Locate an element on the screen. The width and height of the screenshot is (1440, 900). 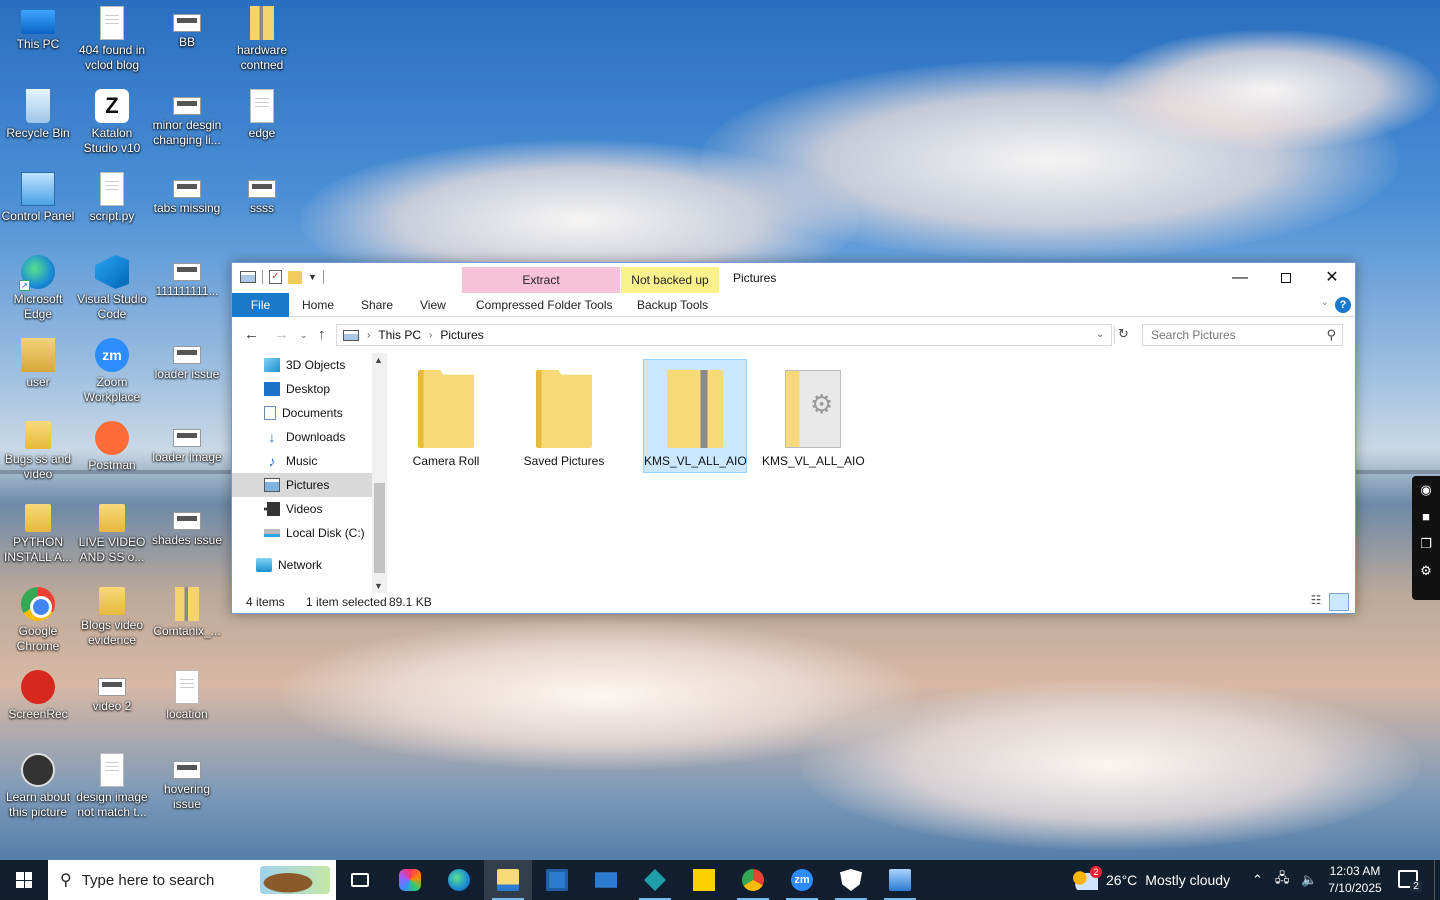
scrollbar-thumb is located at coordinates (379, 528).